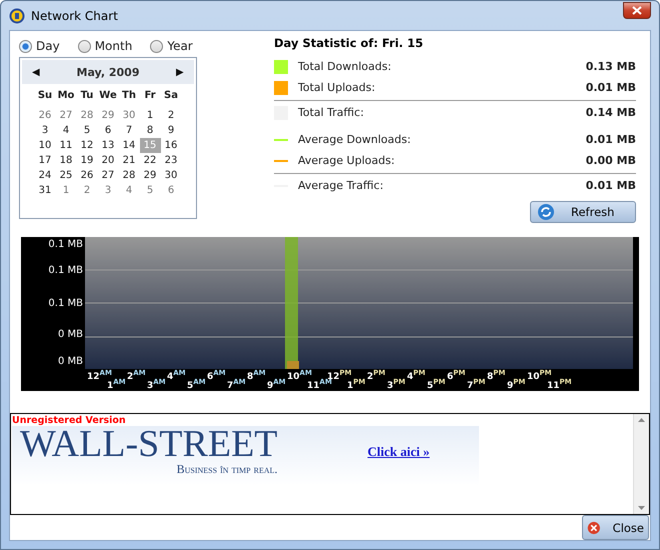 The image size is (660, 550). Describe the element at coordinates (276, 384) in the screenshot. I see `x-axis-label: 9$^{AM}$` at that location.